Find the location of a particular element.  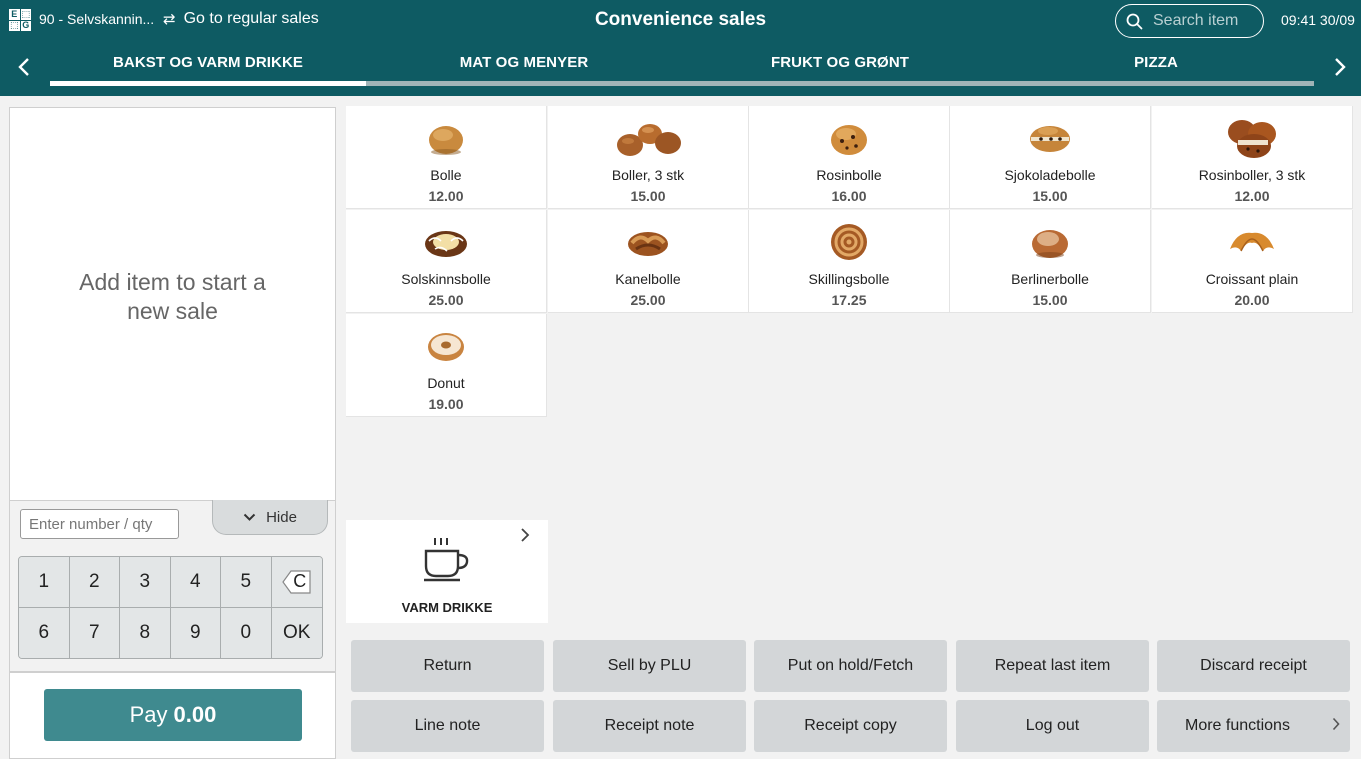

sunshine-bun-icon is located at coordinates (446, 242).